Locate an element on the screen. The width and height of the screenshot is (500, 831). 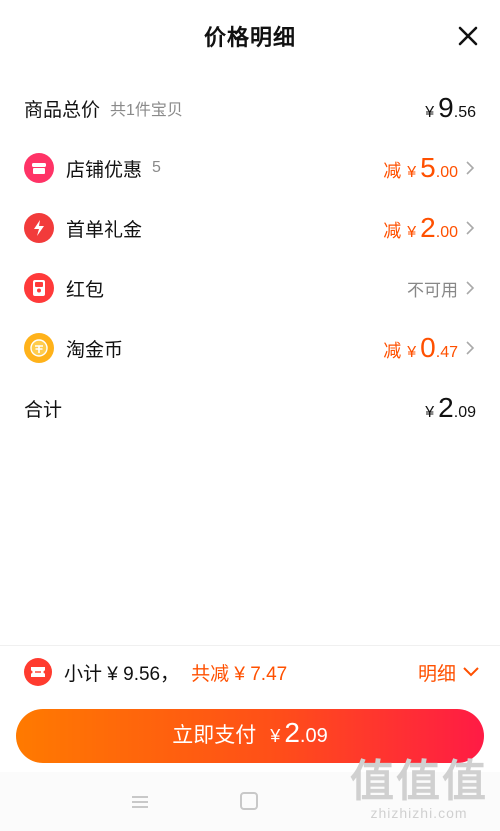
pay-now-button: 立即支付 ¥ 2 .09 is located at coordinates (250, 736).